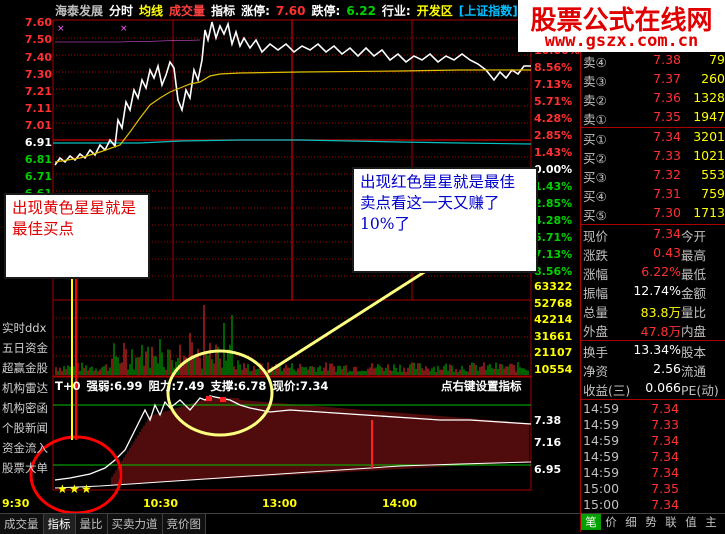  I want to click on left-menu: 实时ddx 五日资金 超赢金股 机构雷达 机构密函 个股新闻 资金流入 股票大单, so click(26, 398).